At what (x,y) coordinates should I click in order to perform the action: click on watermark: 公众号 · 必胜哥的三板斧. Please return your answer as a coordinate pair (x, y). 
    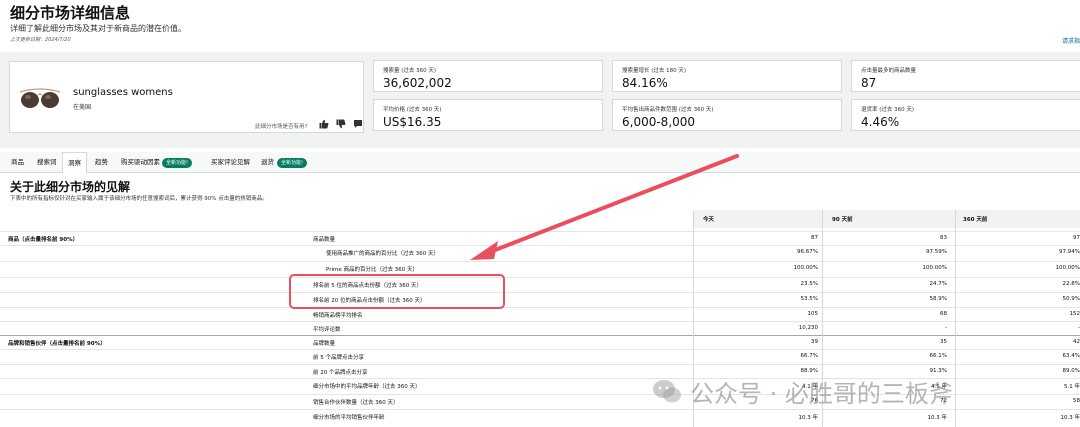
    Looking at the image, I should click on (802, 391).